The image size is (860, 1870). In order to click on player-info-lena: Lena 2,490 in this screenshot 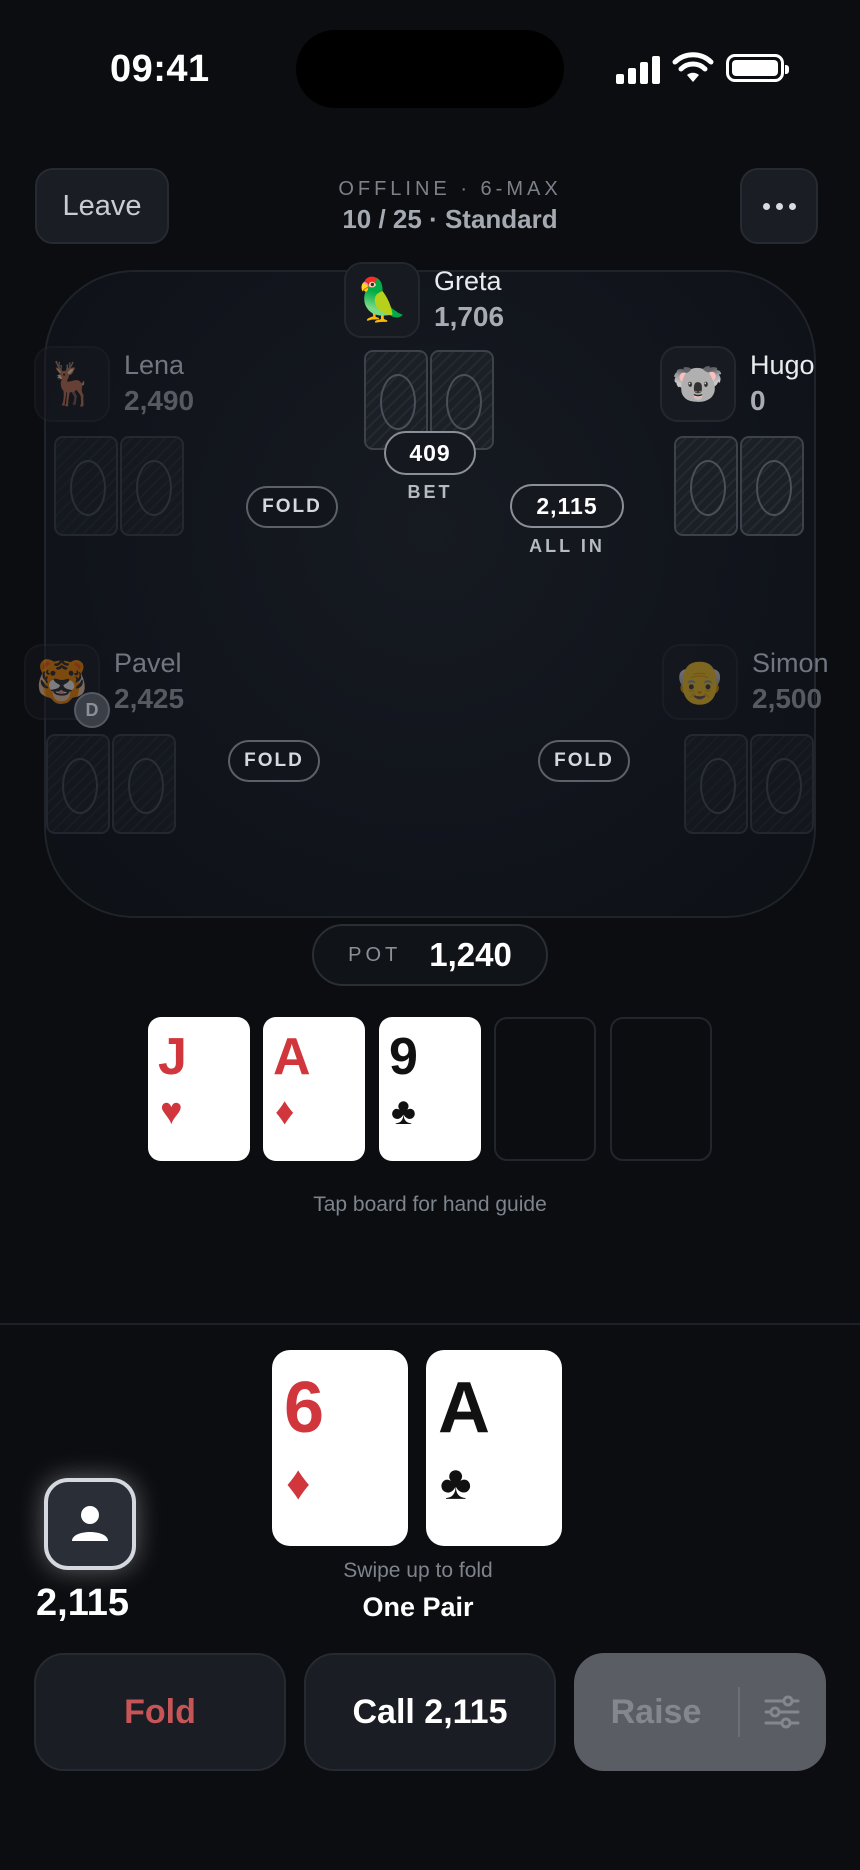, I will do `click(159, 383)`.